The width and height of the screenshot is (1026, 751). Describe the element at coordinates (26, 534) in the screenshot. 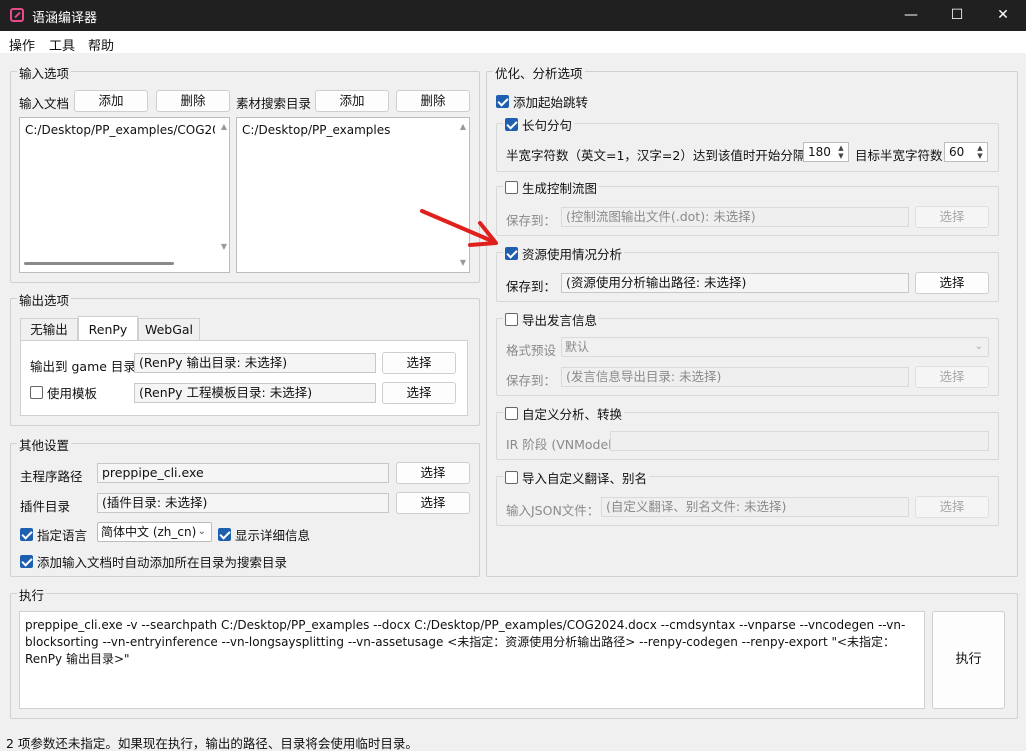

I see `specify-lang-checkbox` at that location.